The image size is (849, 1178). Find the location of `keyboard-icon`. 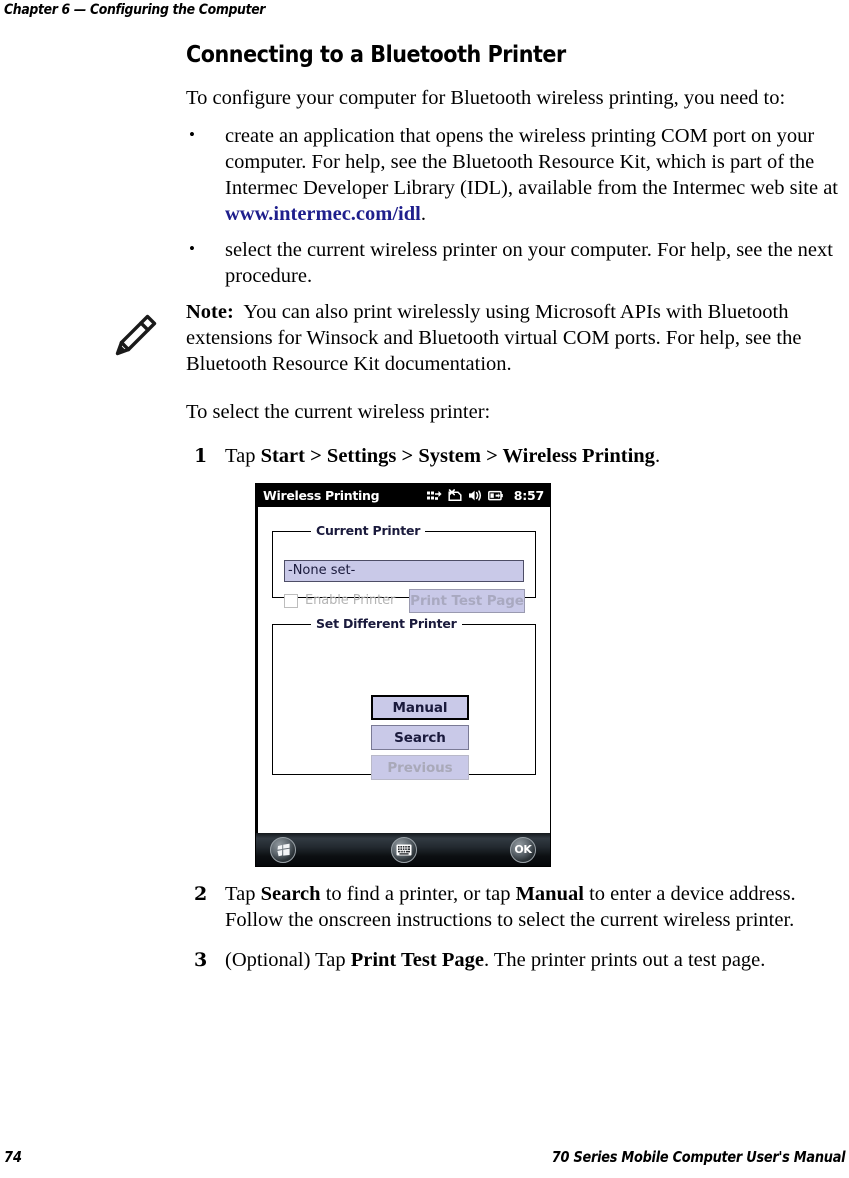

keyboard-icon is located at coordinates (404, 850).